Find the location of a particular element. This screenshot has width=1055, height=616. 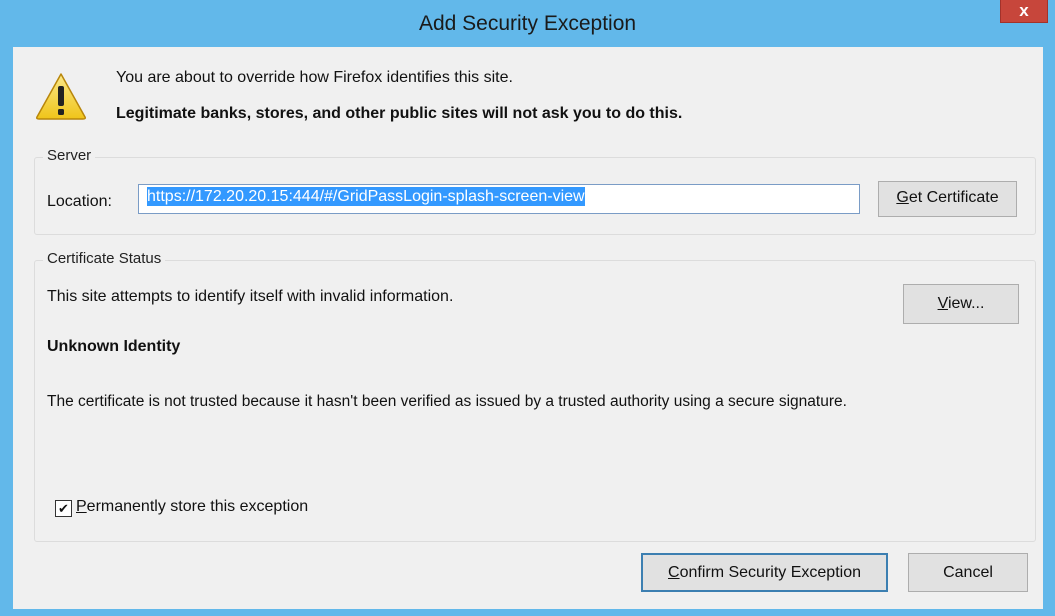

close-icon: x is located at coordinates (1024, 10).